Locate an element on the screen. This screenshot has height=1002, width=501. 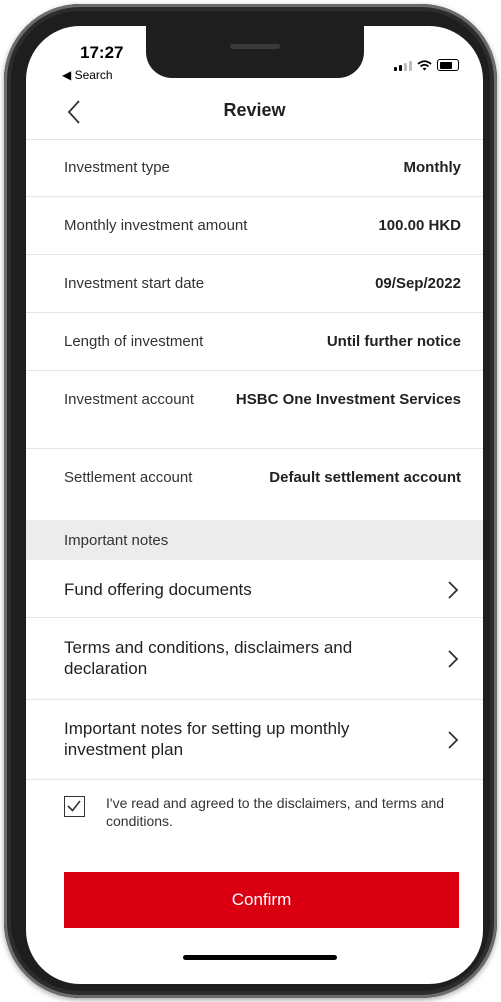
detail-label: Length of investment is located at coordinates (134, 341).